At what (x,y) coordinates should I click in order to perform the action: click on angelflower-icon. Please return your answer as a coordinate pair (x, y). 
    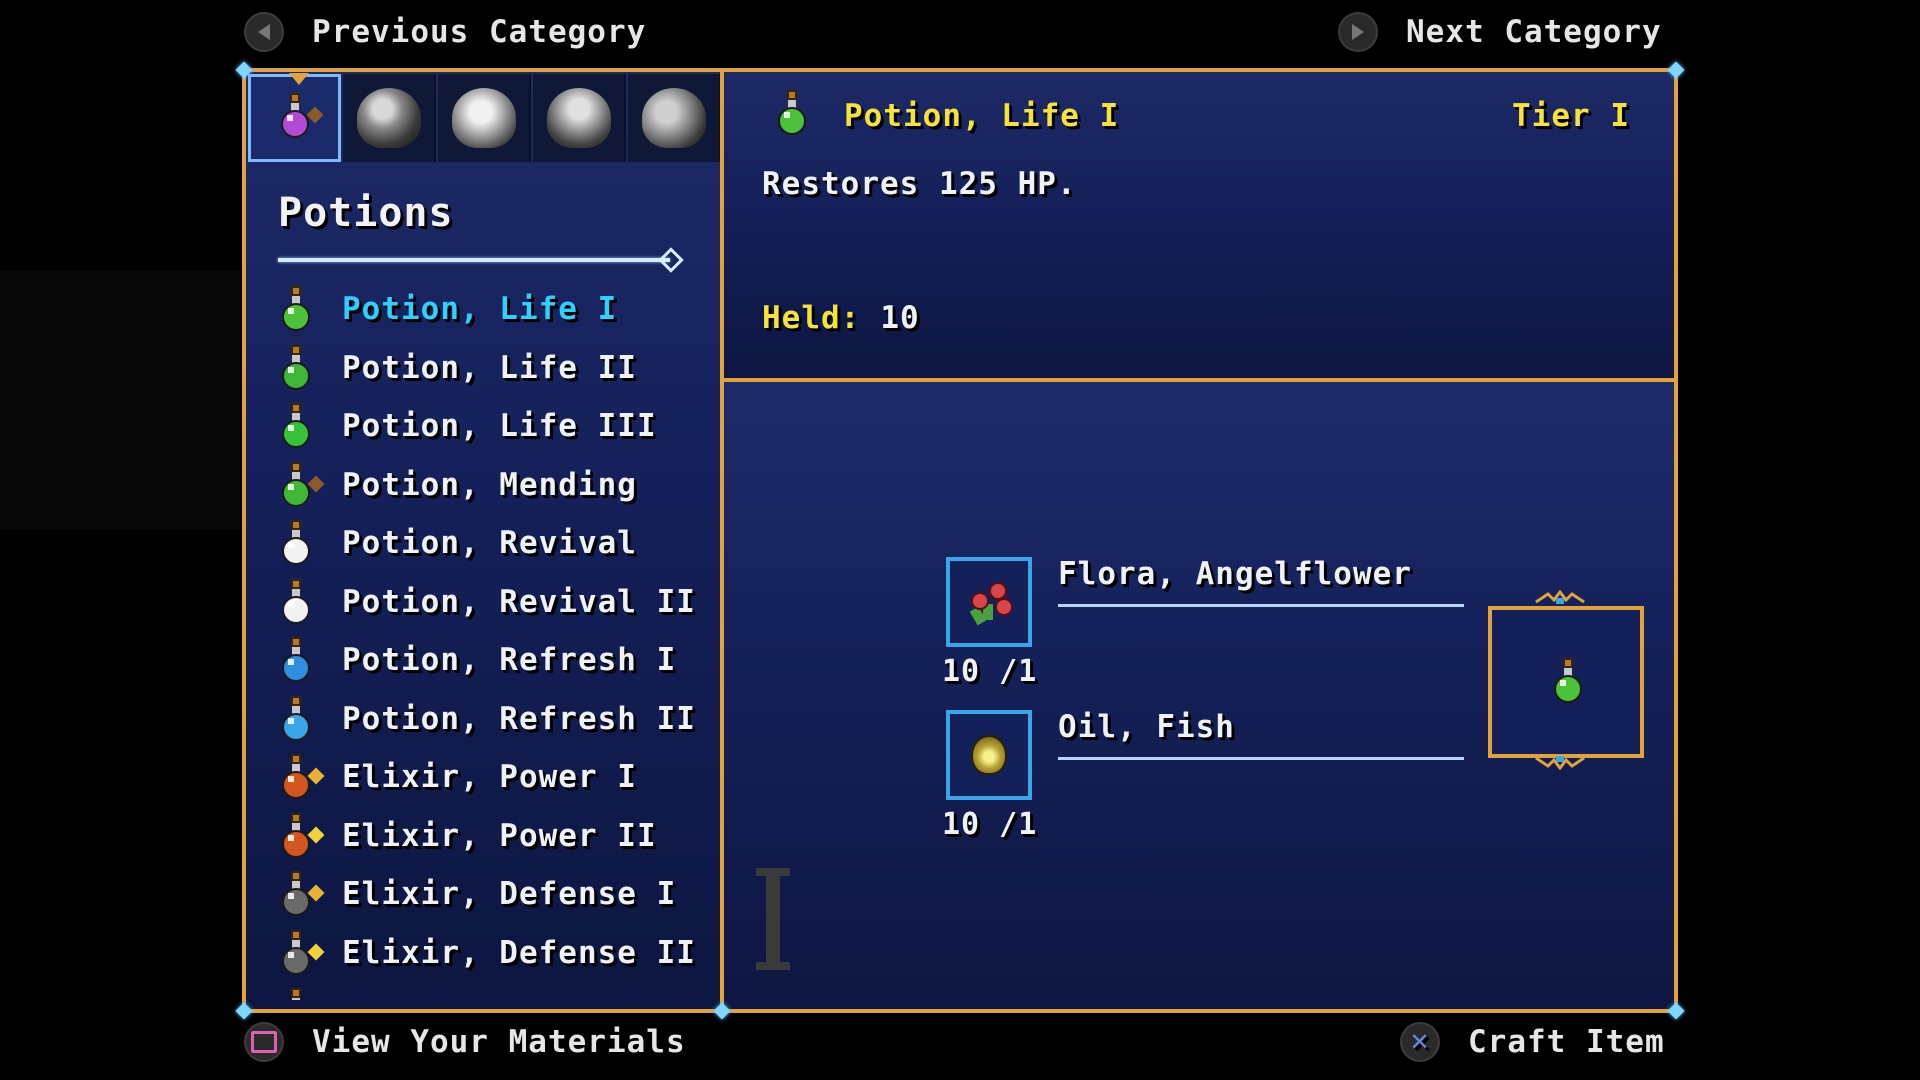
    Looking at the image, I should click on (989, 602).